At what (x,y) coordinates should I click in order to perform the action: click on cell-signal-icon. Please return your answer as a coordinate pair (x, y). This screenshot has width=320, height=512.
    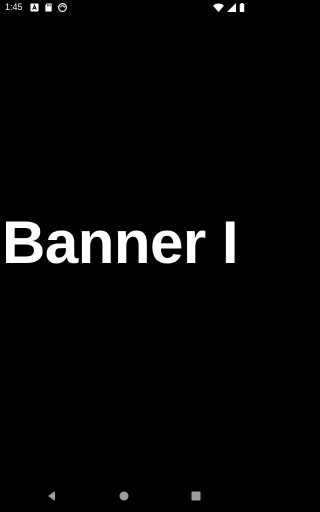
    Looking at the image, I should click on (231, 7).